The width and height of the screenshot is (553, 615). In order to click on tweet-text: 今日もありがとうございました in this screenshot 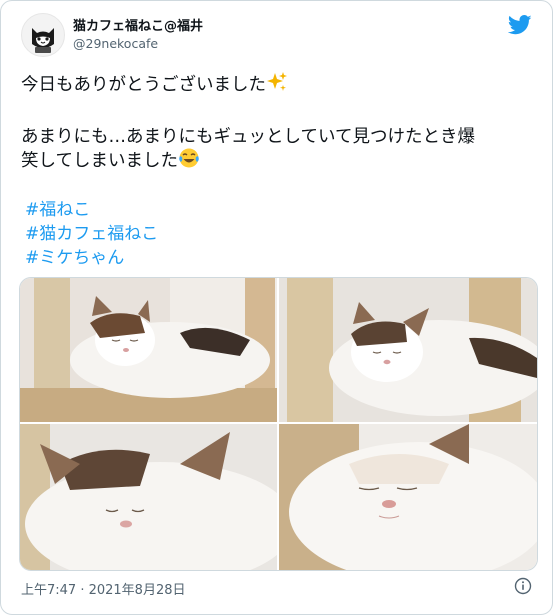, I will do `click(143, 85)`.